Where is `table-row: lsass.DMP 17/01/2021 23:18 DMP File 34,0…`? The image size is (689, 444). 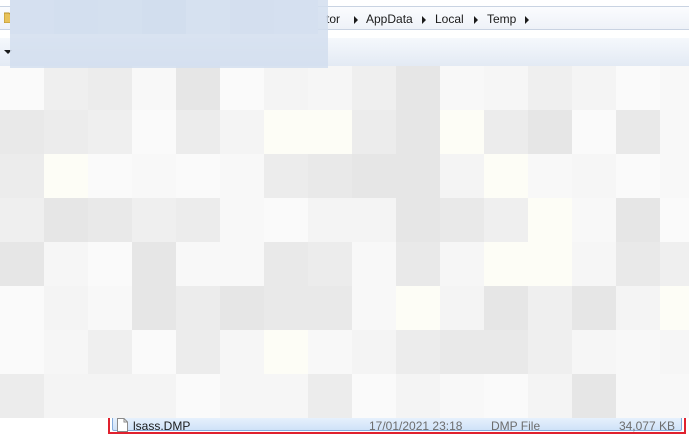 table-row: lsass.DMP 17/01/2021 23:18 DMP File 34,0… is located at coordinates (397, 424).